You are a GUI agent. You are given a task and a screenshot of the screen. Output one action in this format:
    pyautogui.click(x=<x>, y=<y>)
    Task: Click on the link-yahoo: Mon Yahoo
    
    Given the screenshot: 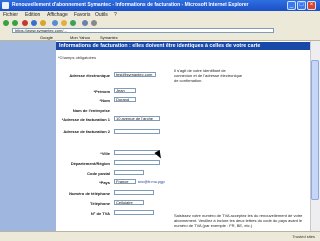 What is the action you would take?
    pyautogui.click(x=80, y=37)
    